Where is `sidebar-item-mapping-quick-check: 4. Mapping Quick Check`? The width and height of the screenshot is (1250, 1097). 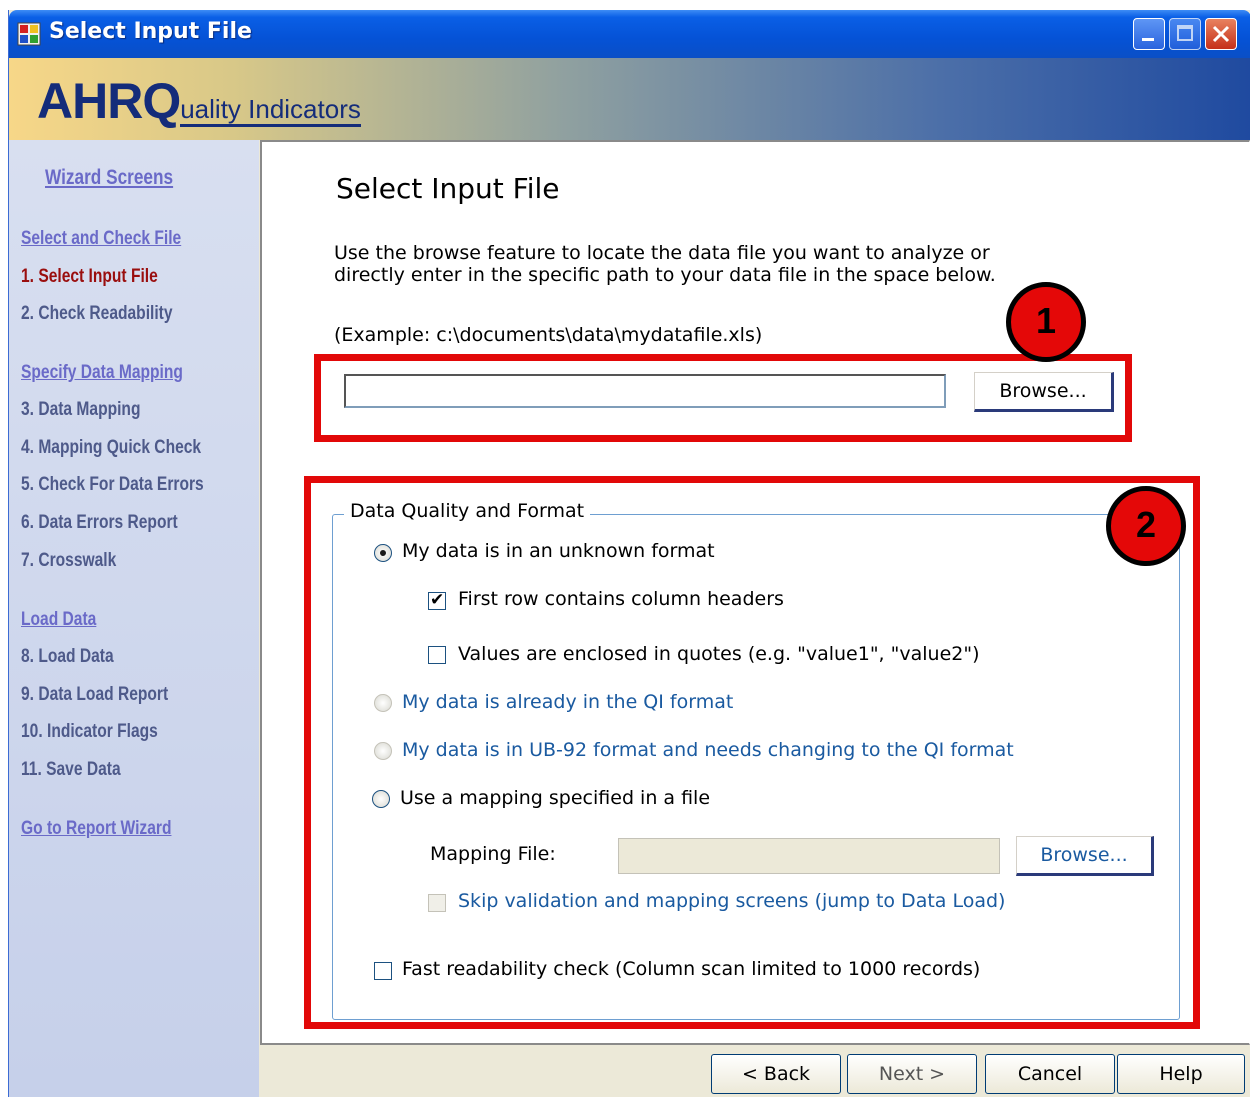
sidebar-item-mapping-quick-check: 4. Mapping Quick Check is located at coordinates (111, 448).